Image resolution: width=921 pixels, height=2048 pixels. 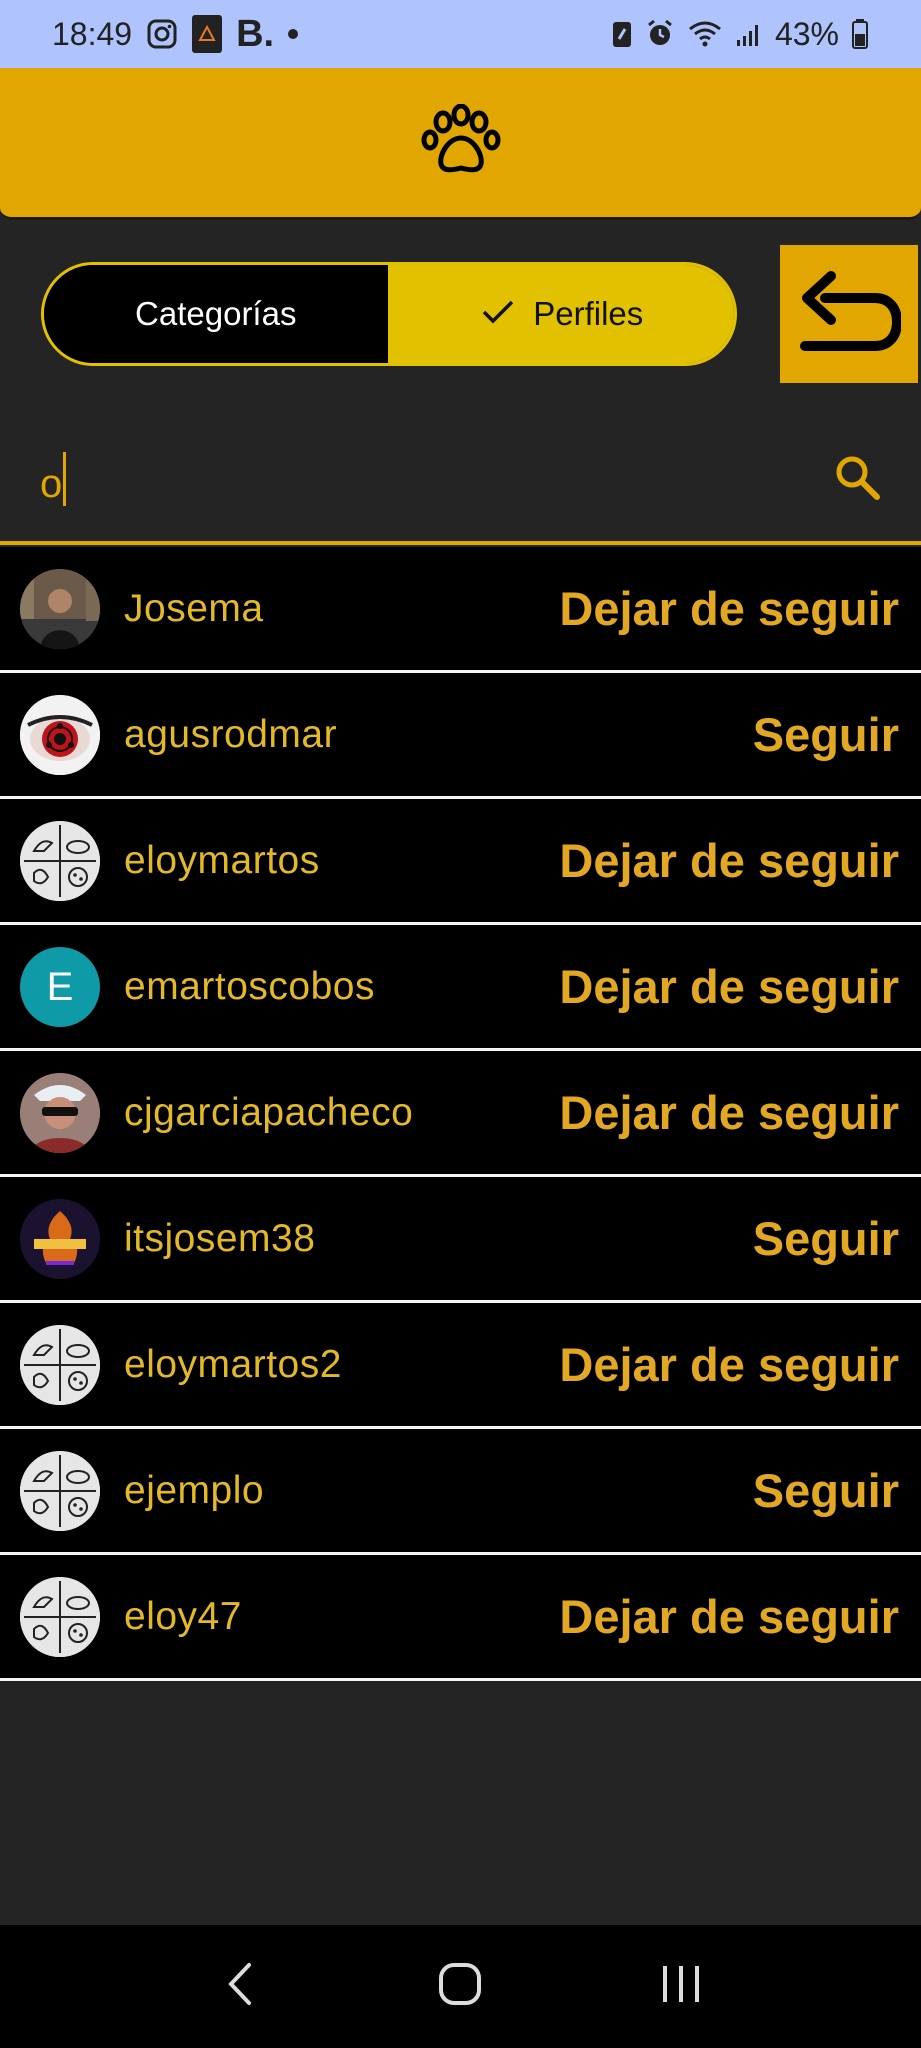 I want to click on tab-categories: Categorías, so click(x=217, y=314).